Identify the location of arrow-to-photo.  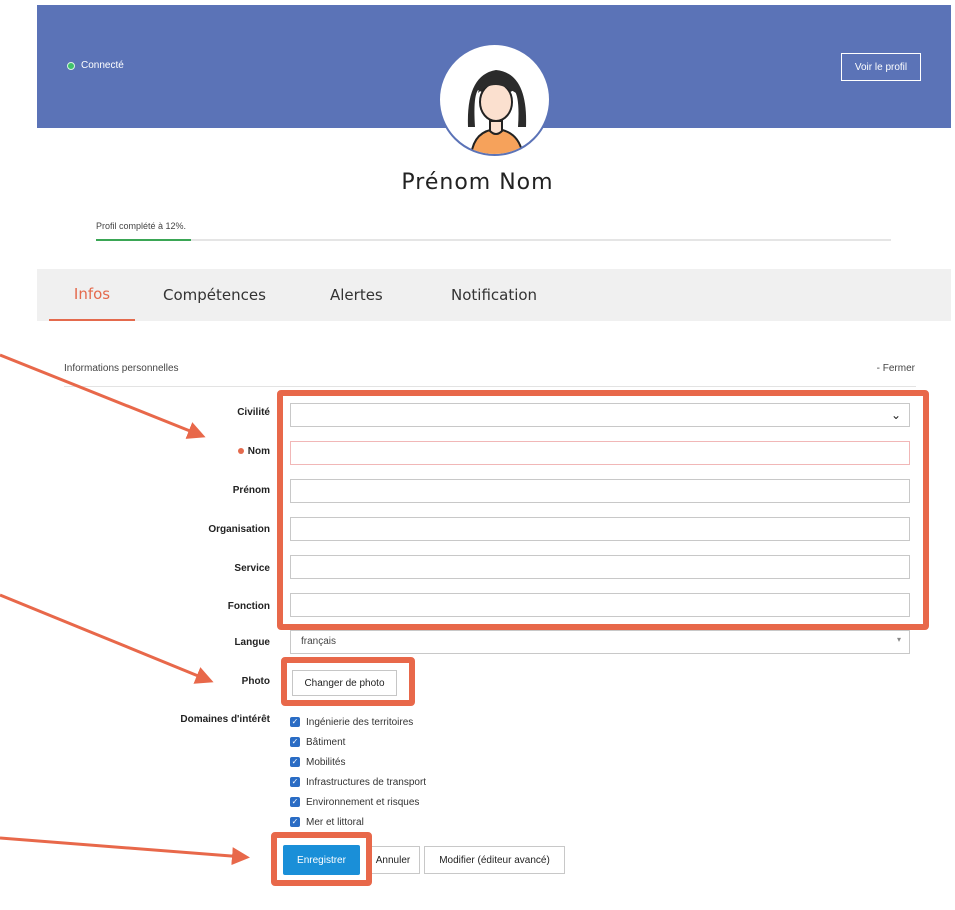
(107, 638).